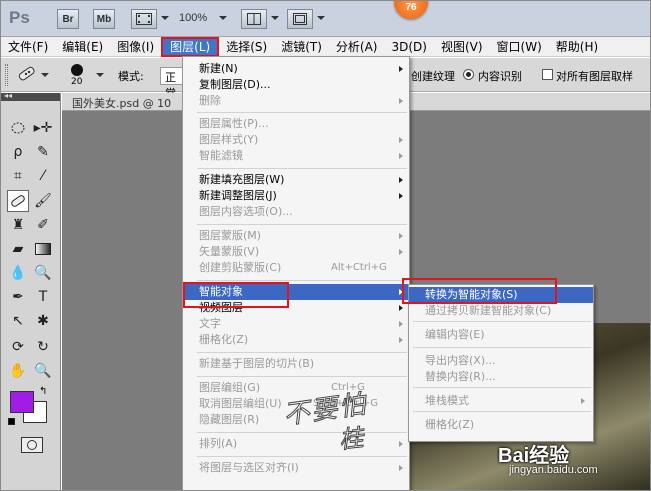 The height and width of the screenshot is (491, 651). Describe the element at coordinates (43, 152) in the screenshot. I see `quick-selection-tool-icon: ✎` at that location.